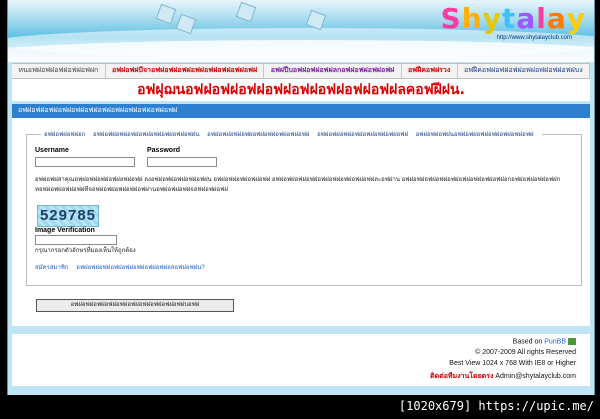 This screenshot has height=419, width=600. I want to click on username-label: Username, so click(52, 150).